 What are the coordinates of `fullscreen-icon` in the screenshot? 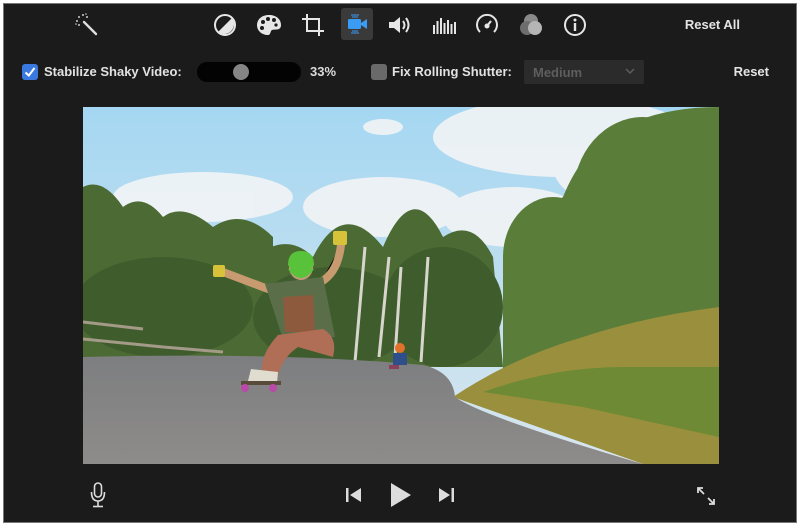 It's located at (706, 496).